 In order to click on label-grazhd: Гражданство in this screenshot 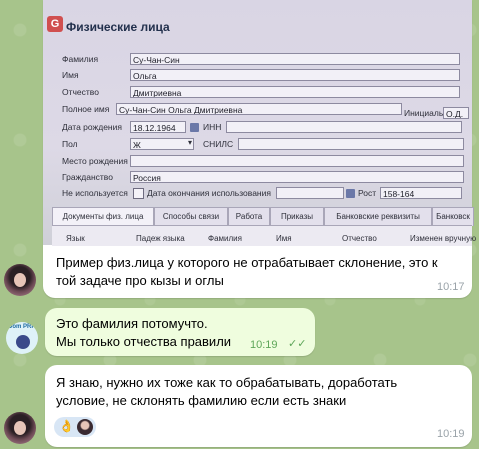, I will do `click(87, 177)`.